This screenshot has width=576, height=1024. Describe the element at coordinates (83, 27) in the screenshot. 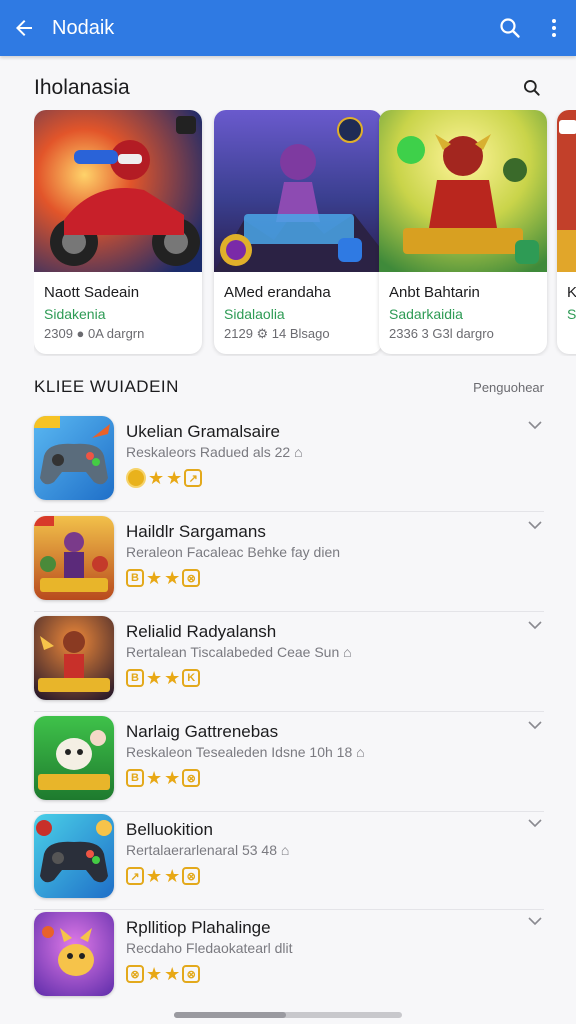

I see `app-bar-title: Nodaik` at that location.